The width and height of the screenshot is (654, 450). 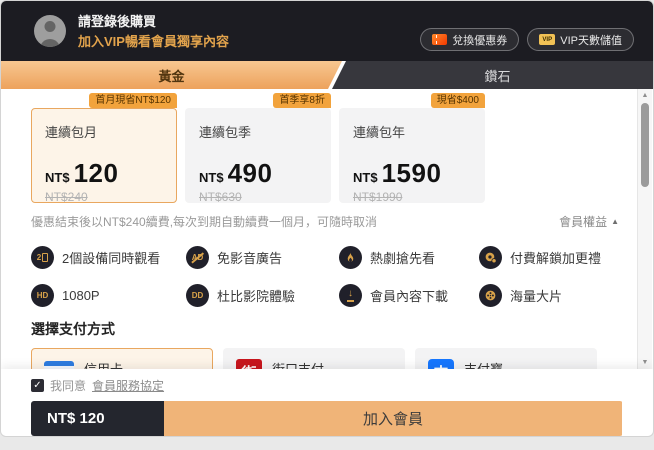 What do you see at coordinates (403, 258) in the screenshot?
I see `benefit-label: 熱劇搶先看` at bounding box center [403, 258].